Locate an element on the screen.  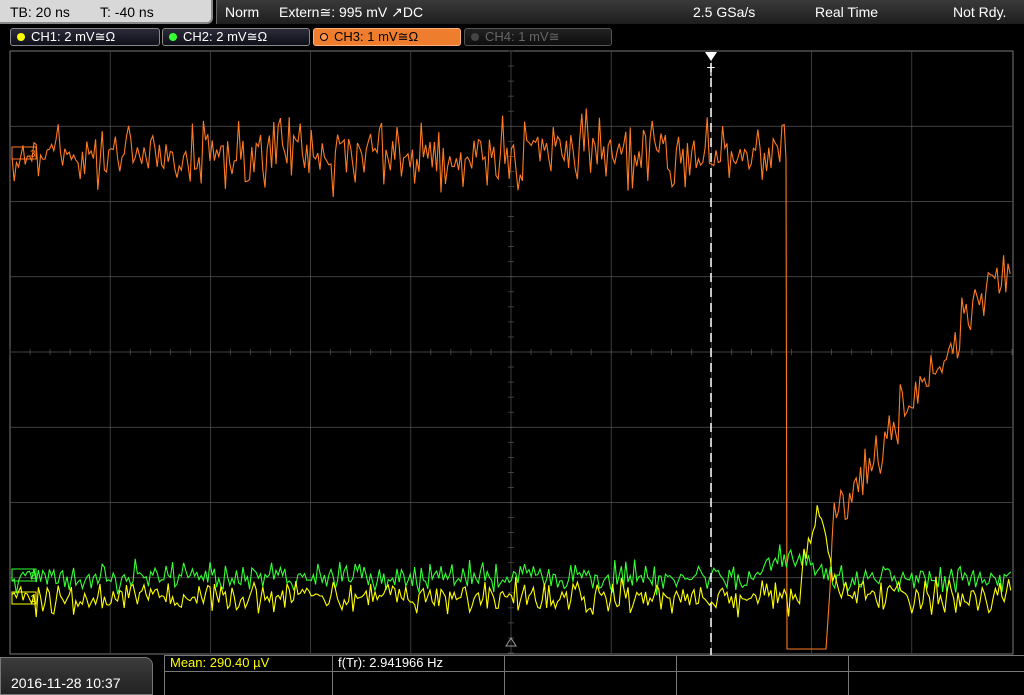
trigger-marker-label: T is located at coordinates (711, 71).